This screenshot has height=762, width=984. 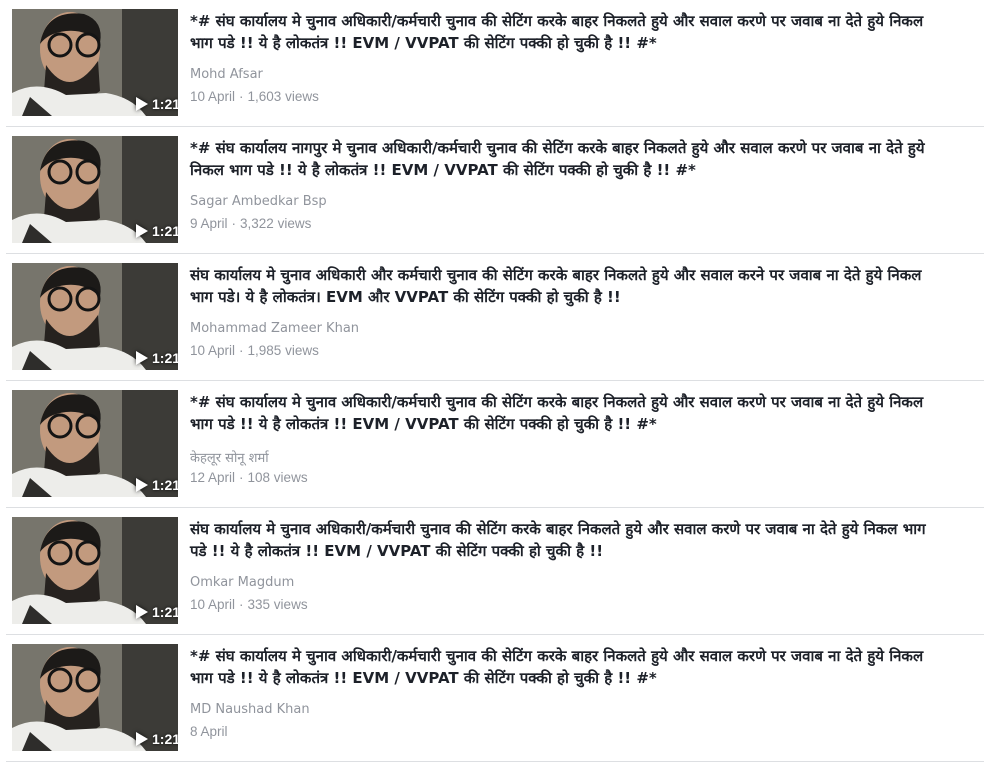 I want to click on video-author: Mohammad Zameer Khan, so click(x=274, y=328).